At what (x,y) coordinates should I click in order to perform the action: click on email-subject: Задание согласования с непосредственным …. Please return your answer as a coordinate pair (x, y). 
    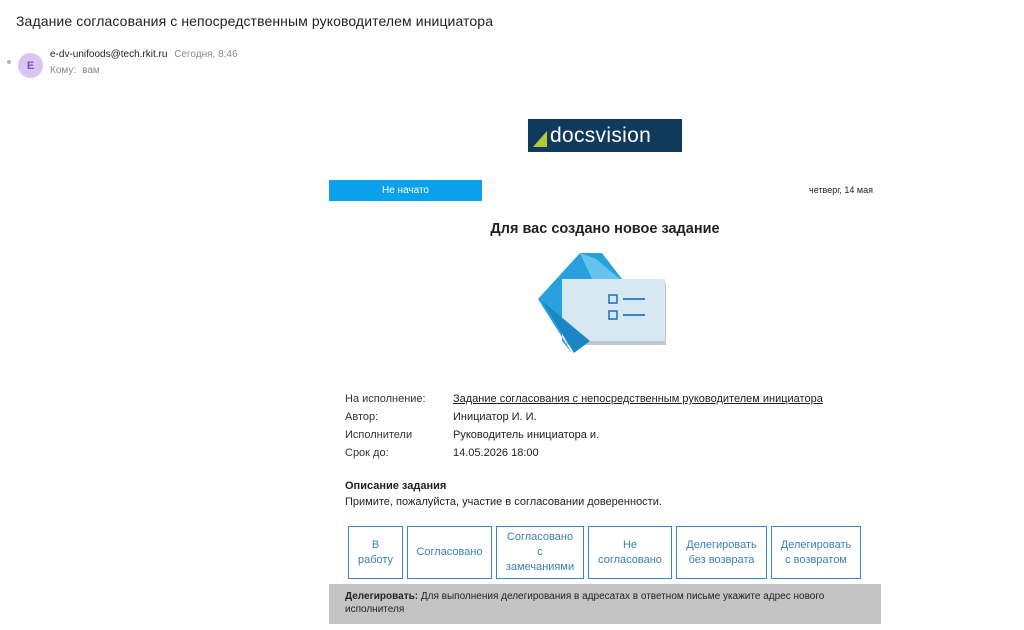
    Looking at the image, I should click on (255, 21).